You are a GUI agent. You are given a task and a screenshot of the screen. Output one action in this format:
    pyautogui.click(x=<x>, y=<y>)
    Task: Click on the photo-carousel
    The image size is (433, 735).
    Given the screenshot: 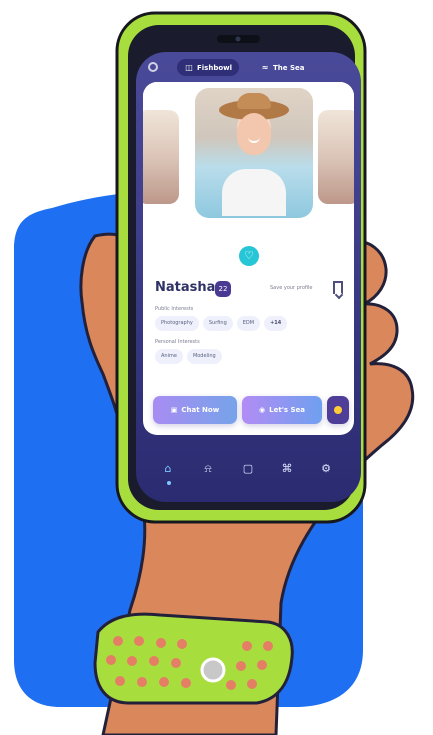 What is the action you would take?
    pyautogui.click(x=248, y=161)
    